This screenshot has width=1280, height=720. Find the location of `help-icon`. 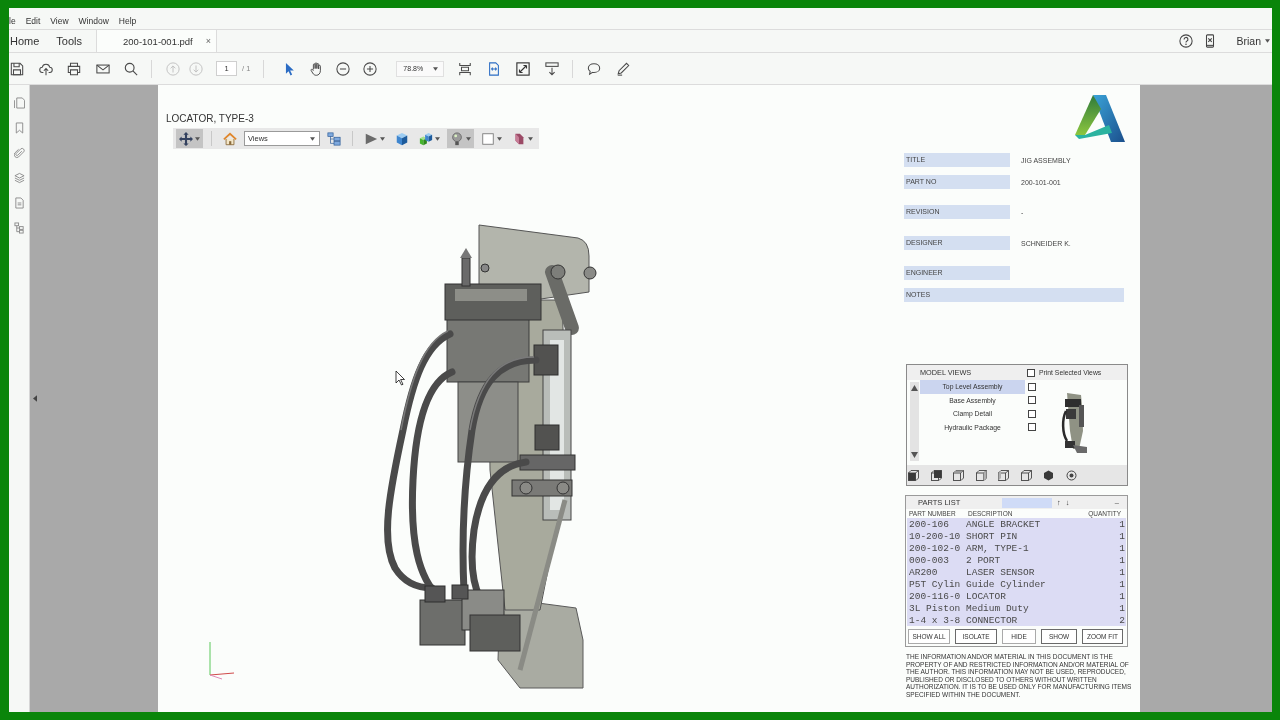

help-icon is located at coordinates (1186, 41).